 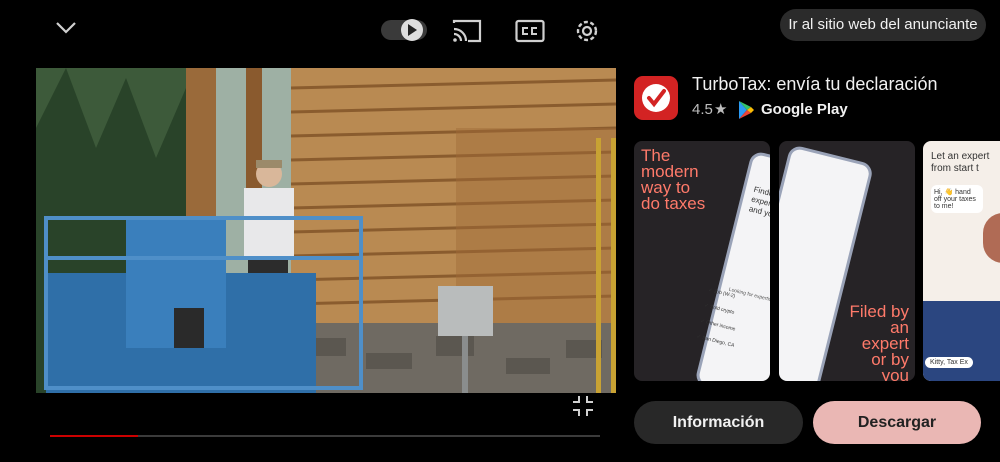 I want to click on checklist-label: Other income, so click(x=720, y=326).